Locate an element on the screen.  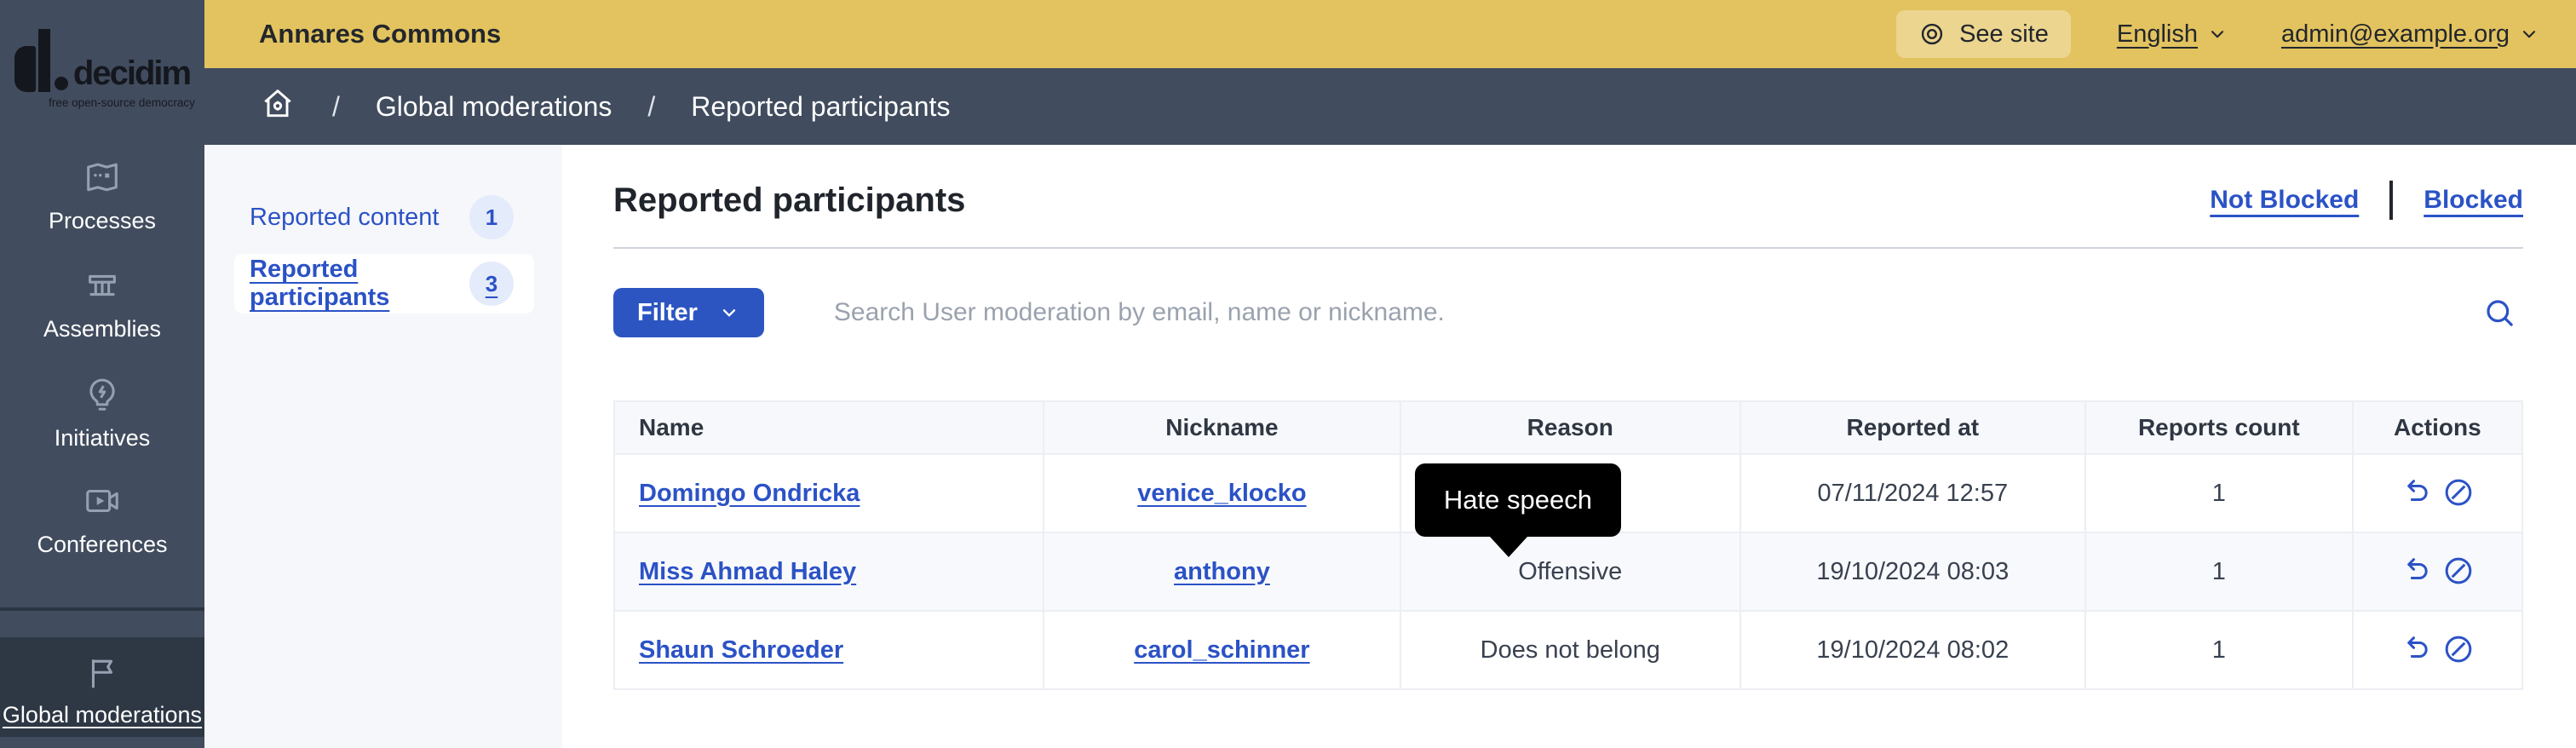
sidebar-divider is located at coordinates (102, 609).